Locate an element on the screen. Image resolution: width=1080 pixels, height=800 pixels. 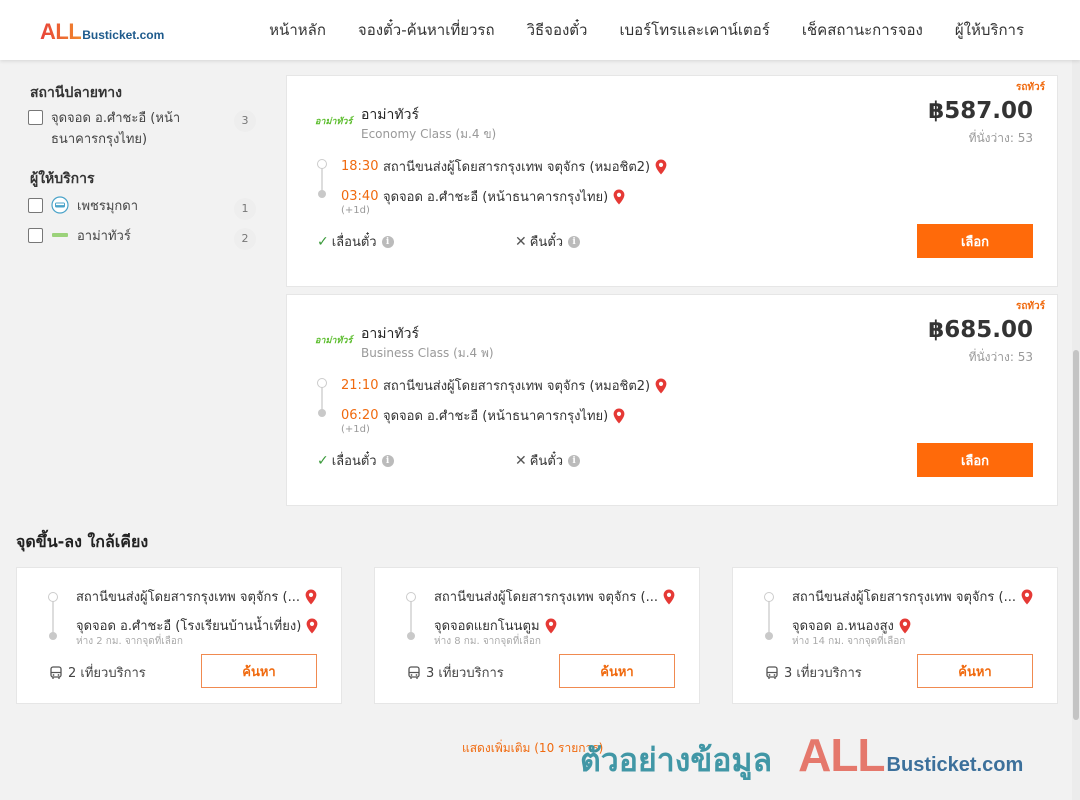
operator-filter-item-petchmukda: เพชรมุกดา 1 is located at coordinates (142, 208).